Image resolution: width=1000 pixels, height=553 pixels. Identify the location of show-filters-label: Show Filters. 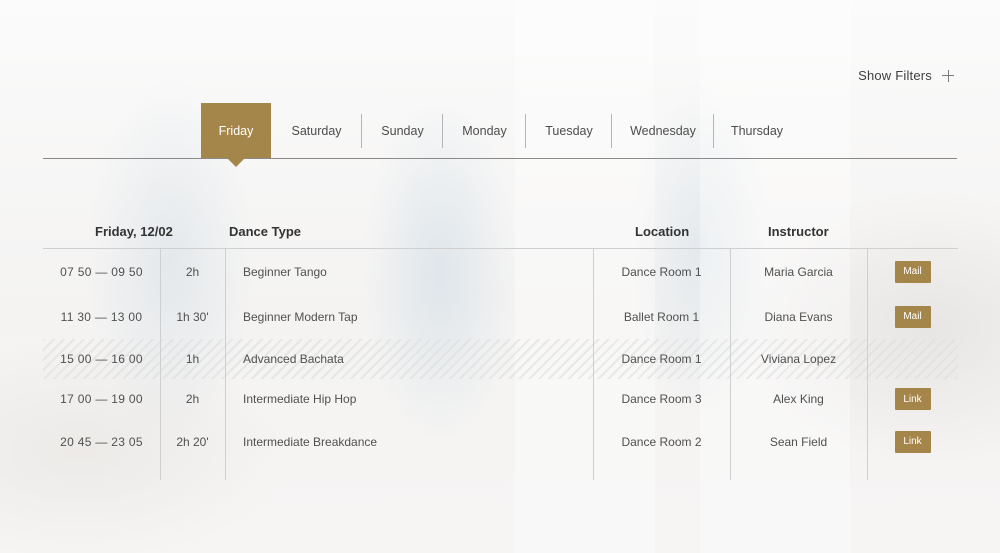
(895, 75).